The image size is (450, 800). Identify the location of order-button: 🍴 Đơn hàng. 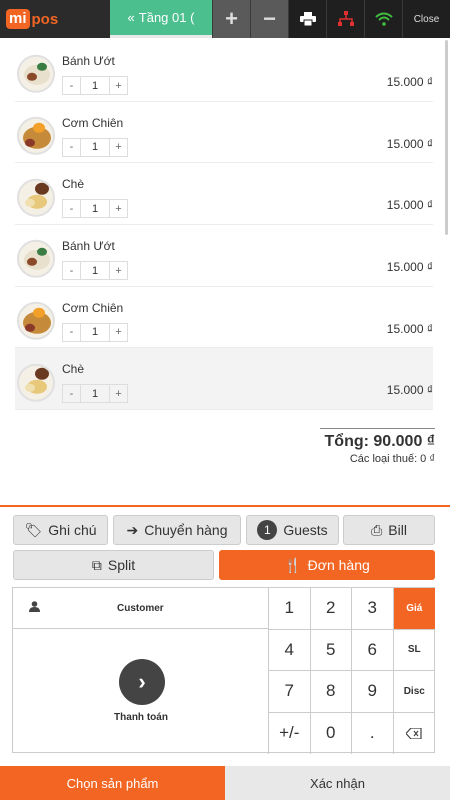
(327, 565).